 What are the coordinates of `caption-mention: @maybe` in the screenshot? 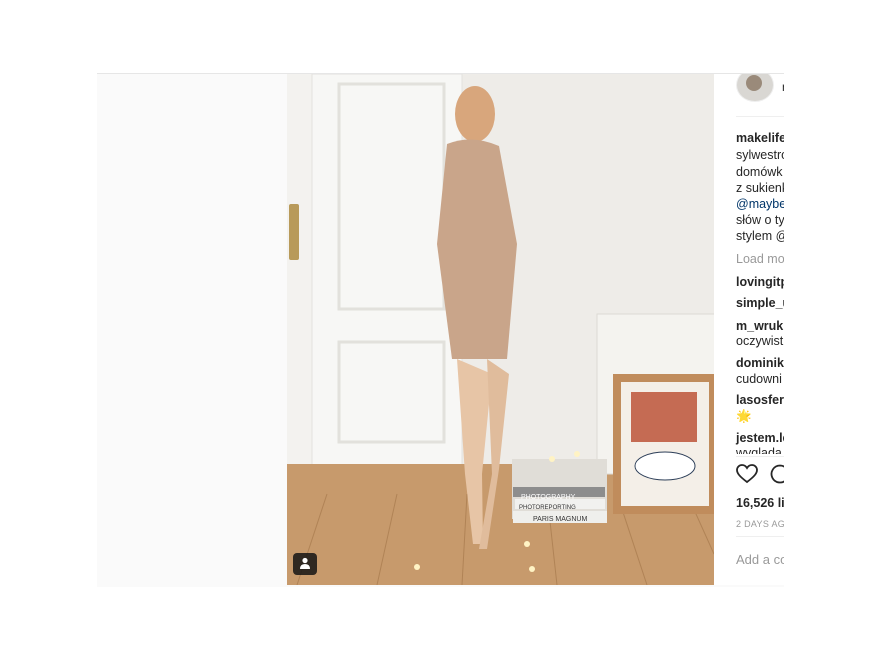 It's located at (760, 204).